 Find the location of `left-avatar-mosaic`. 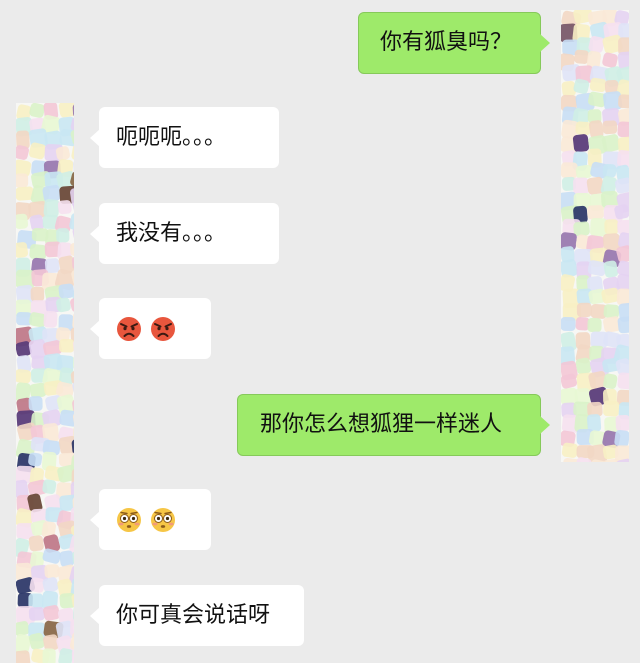

left-avatar-mosaic is located at coordinates (45, 383).